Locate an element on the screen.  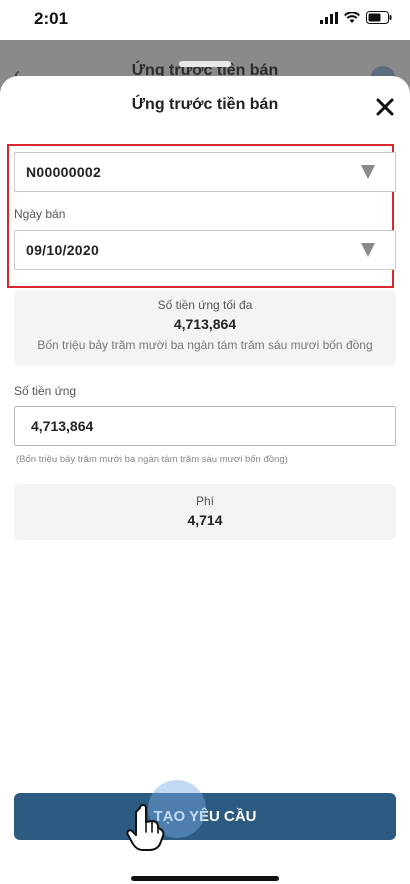
max-advance-amount: 4,713,864 is located at coordinates (205, 324).